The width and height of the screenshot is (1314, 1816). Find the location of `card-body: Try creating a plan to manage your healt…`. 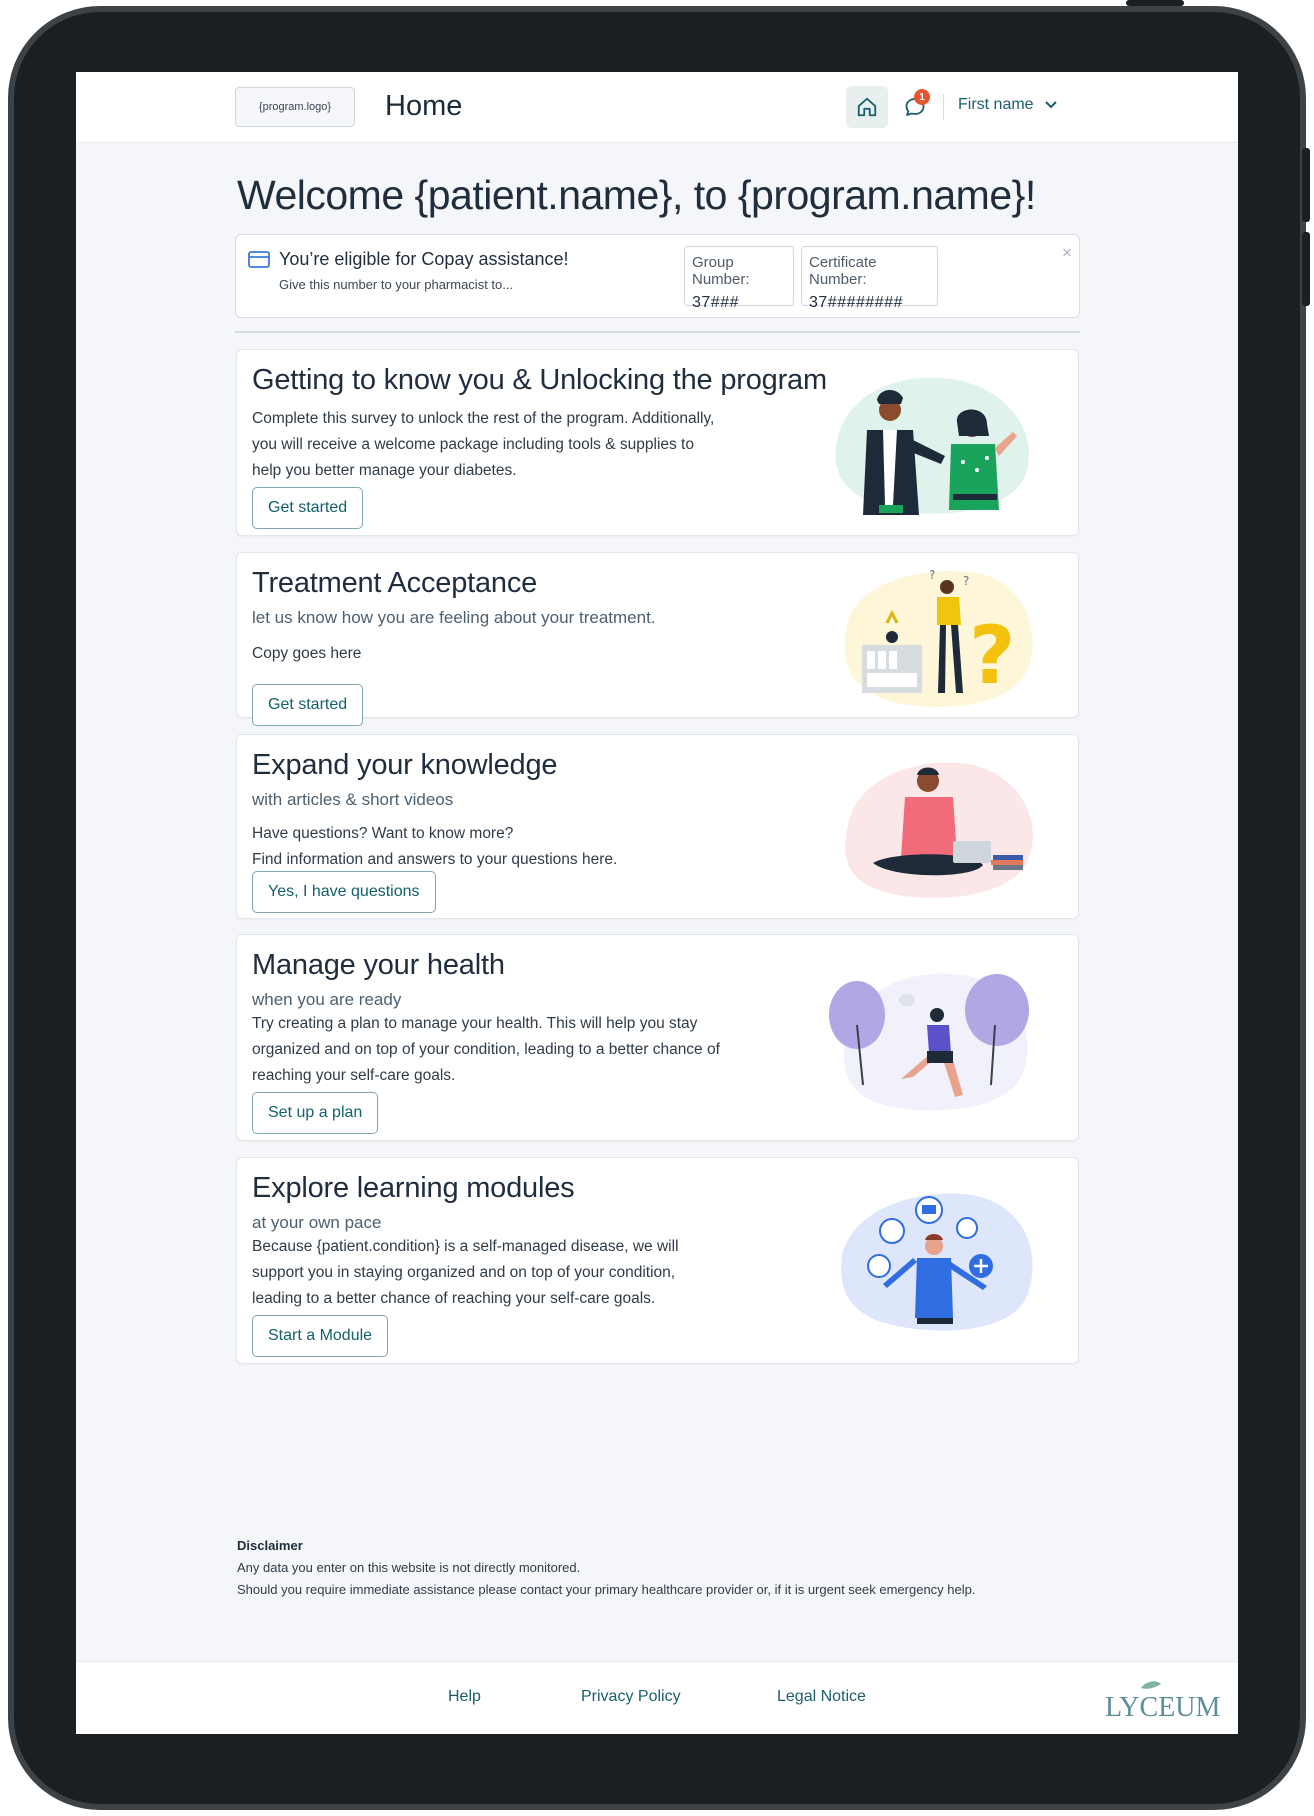

card-body: Try creating a plan to manage your healt… is located at coordinates (486, 1049).